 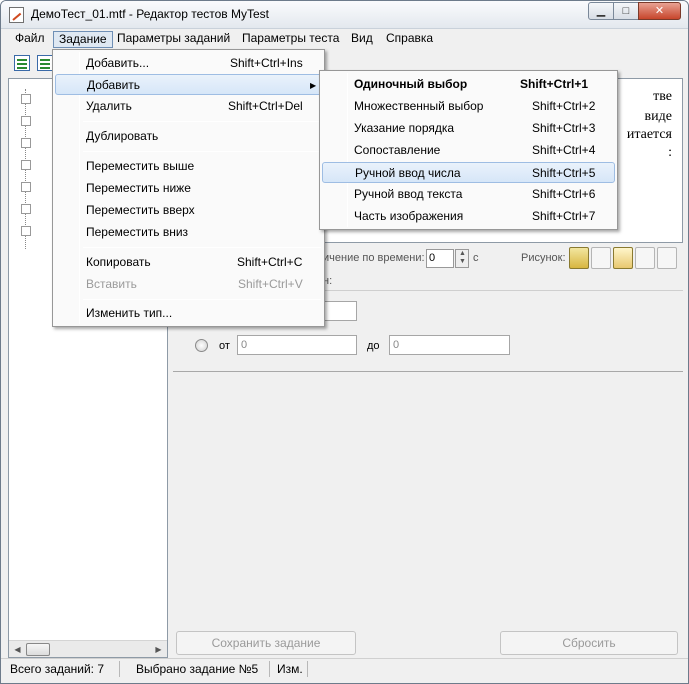 What do you see at coordinates (344, 668) in the screenshot?
I see `status-bar: Всего заданий: 7 Выбрано задание №5 Изм.` at bounding box center [344, 668].